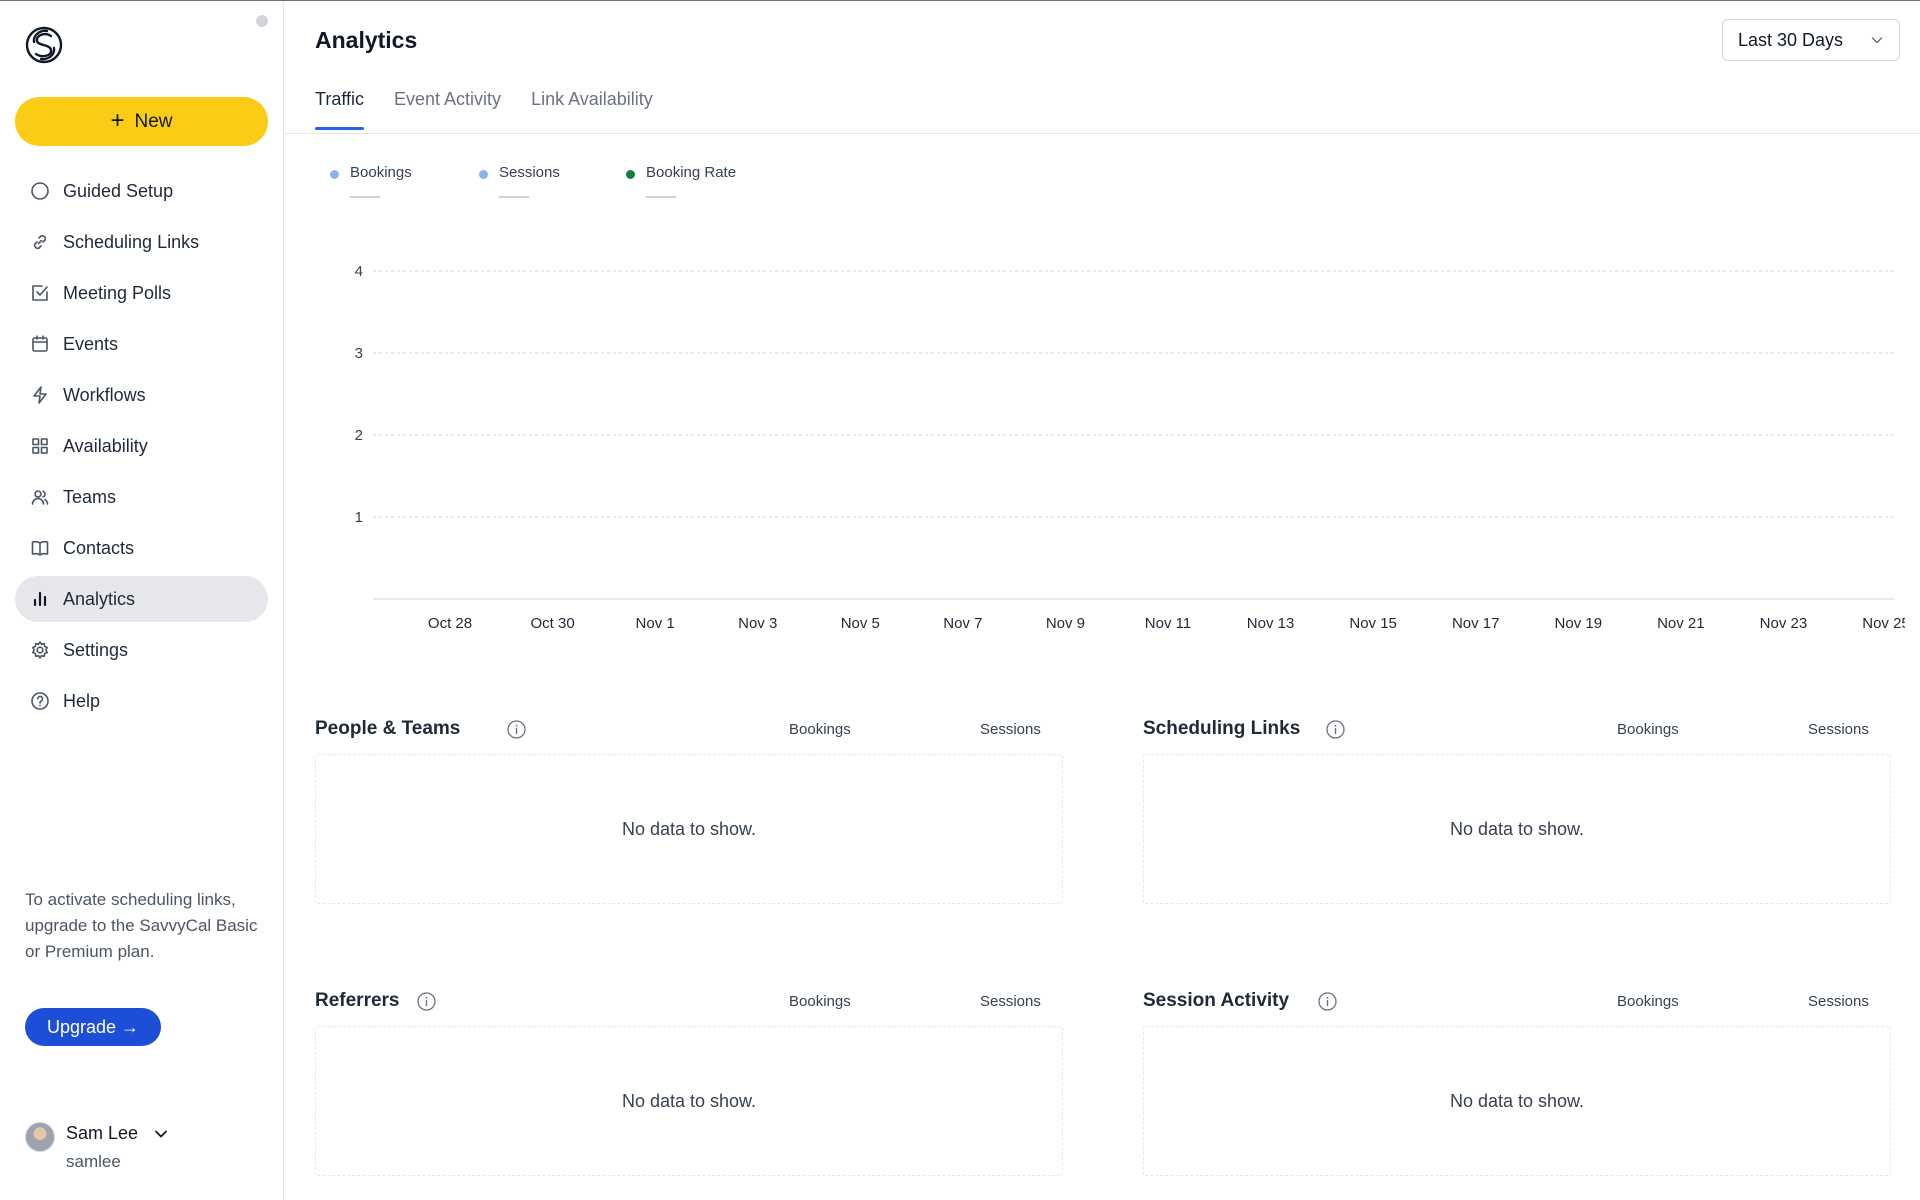 This screenshot has width=1920, height=1200. What do you see at coordinates (40, 191) in the screenshot?
I see `circle-icon` at bounding box center [40, 191].